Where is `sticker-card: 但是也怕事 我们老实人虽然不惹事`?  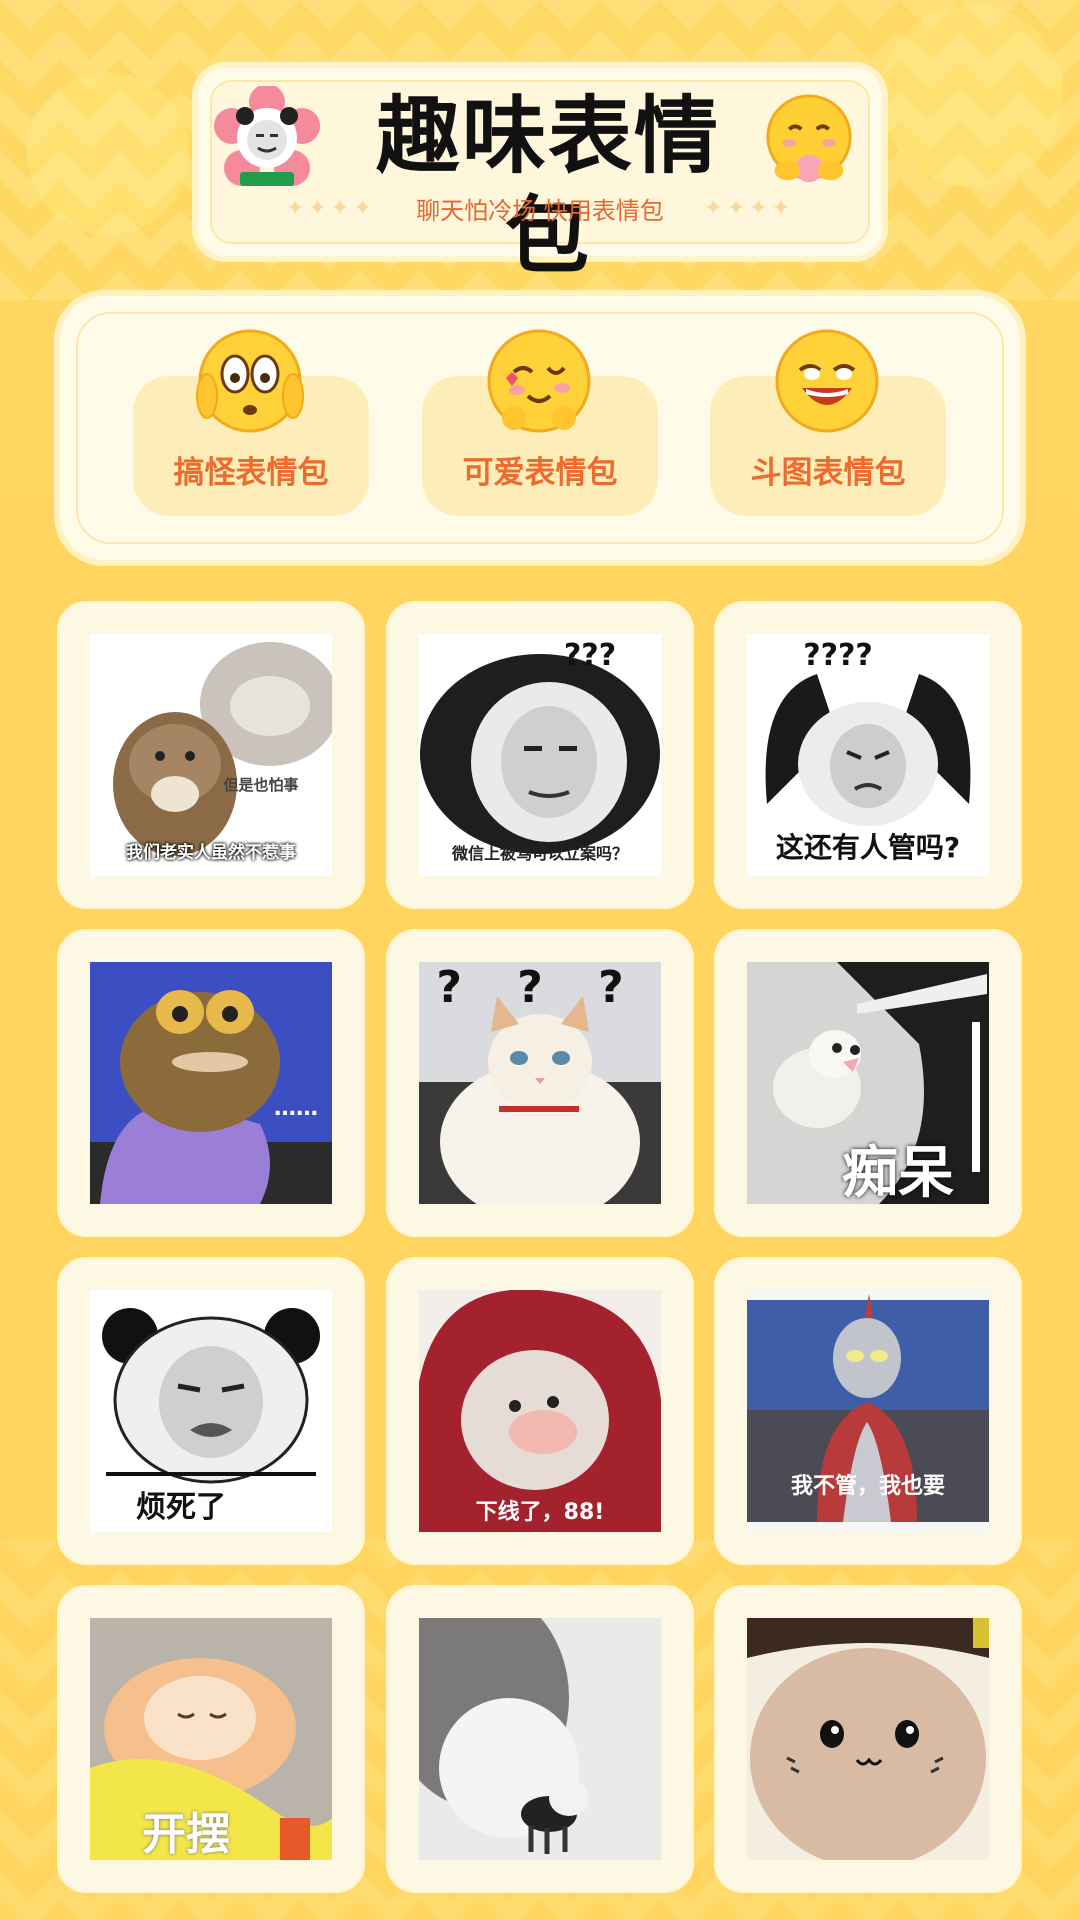 sticker-card: 但是也怕事 我们老实人虽然不惹事 is located at coordinates (211, 755).